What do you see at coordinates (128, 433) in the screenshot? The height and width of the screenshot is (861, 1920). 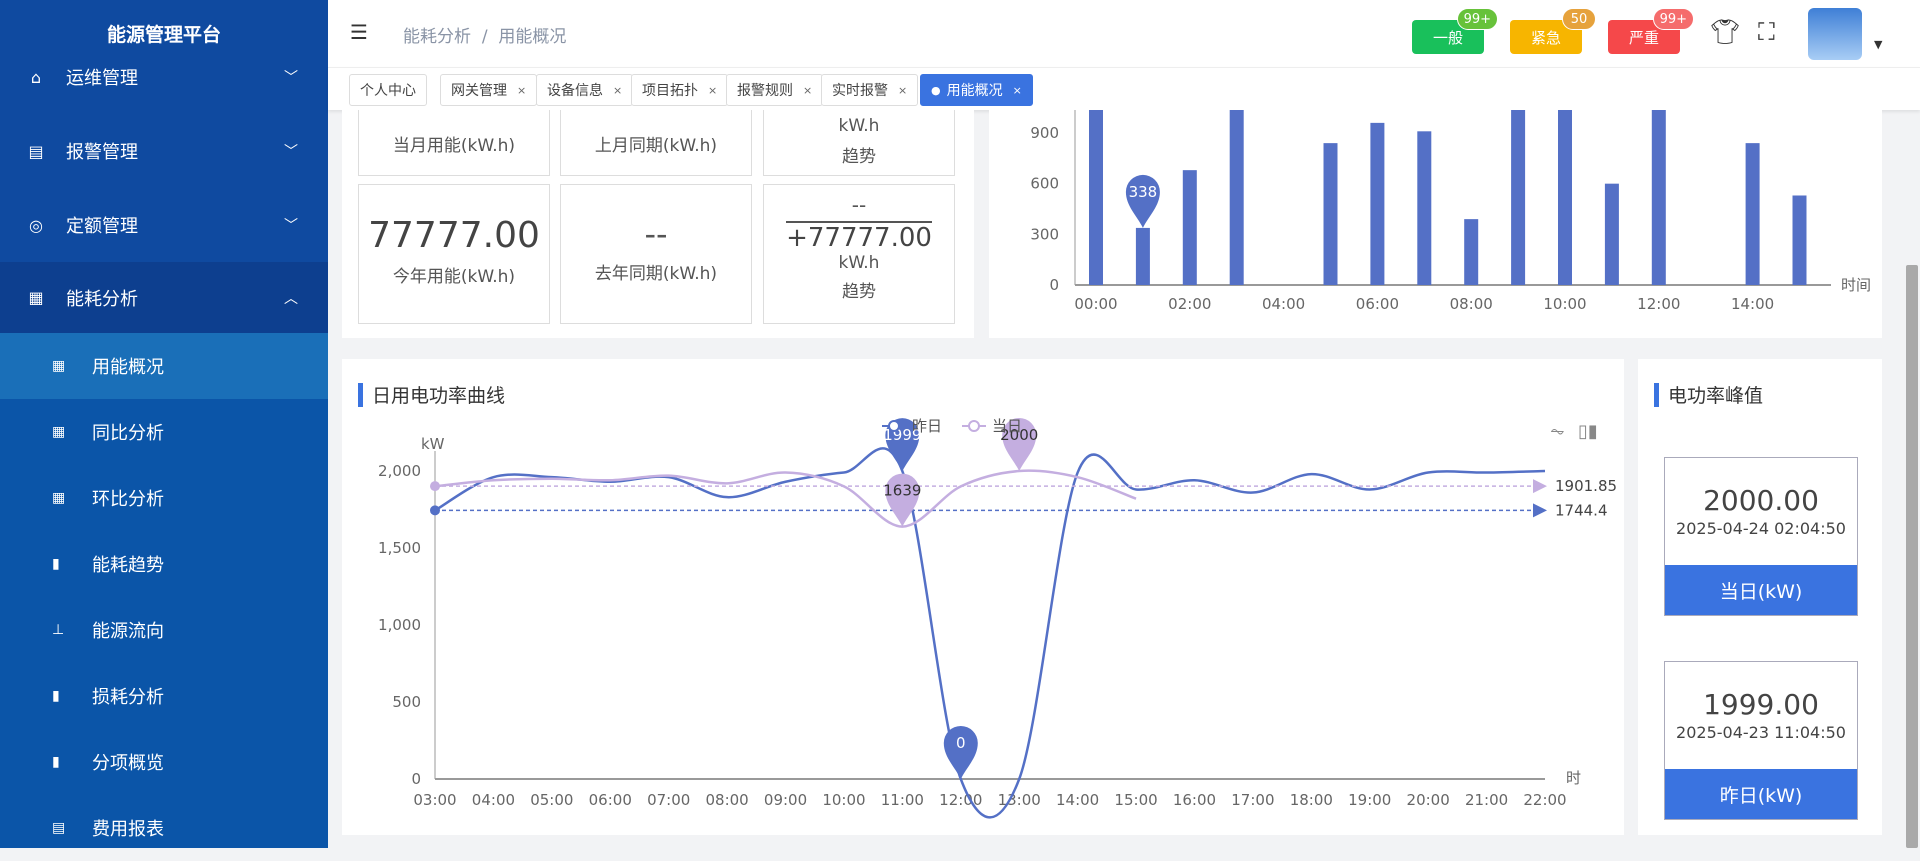 I see `label: 同比分析` at bounding box center [128, 433].